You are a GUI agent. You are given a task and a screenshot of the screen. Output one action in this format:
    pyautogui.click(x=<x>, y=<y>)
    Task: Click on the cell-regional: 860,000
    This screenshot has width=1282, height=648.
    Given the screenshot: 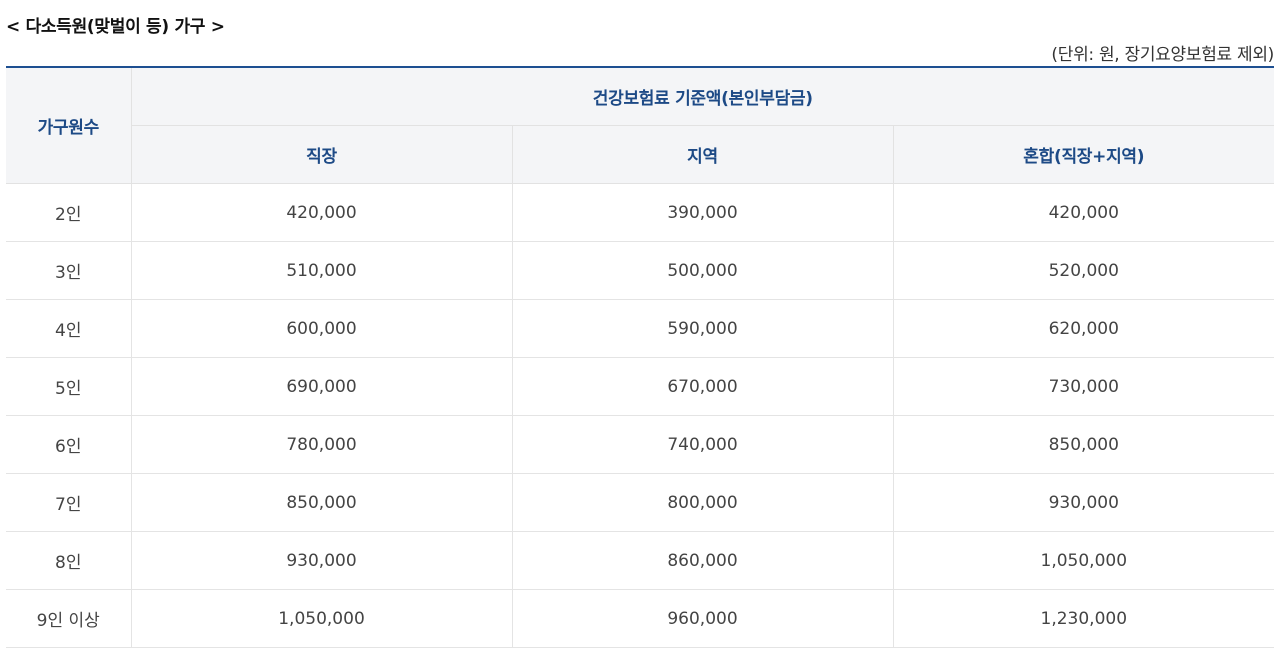 What is the action you would take?
    pyautogui.click(x=702, y=560)
    